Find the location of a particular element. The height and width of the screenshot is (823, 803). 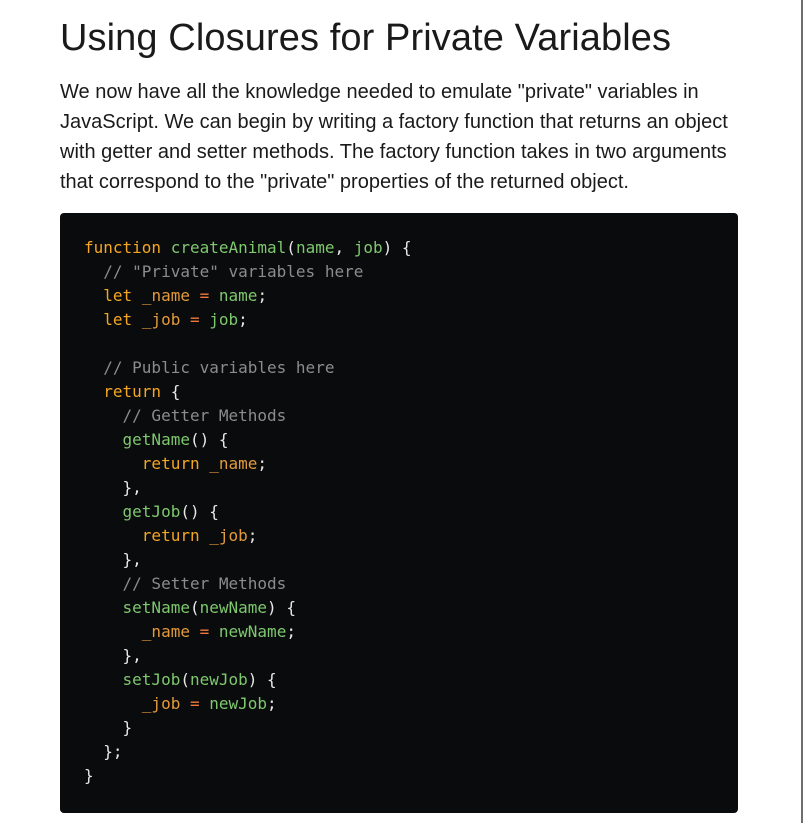

code-line: // Public variables here is located at coordinates (399, 368).